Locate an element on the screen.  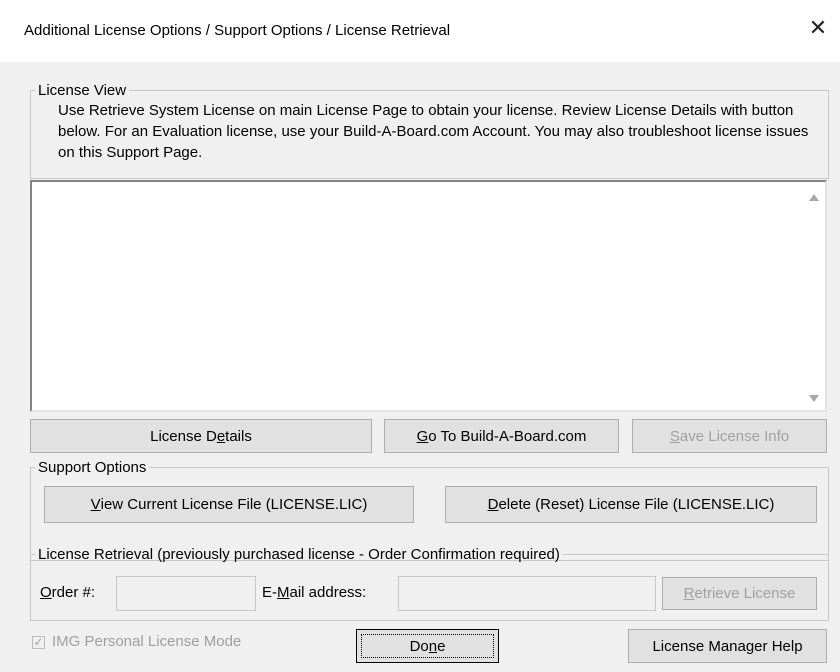
license-details-button: License De tails is located at coordinates (201, 436).